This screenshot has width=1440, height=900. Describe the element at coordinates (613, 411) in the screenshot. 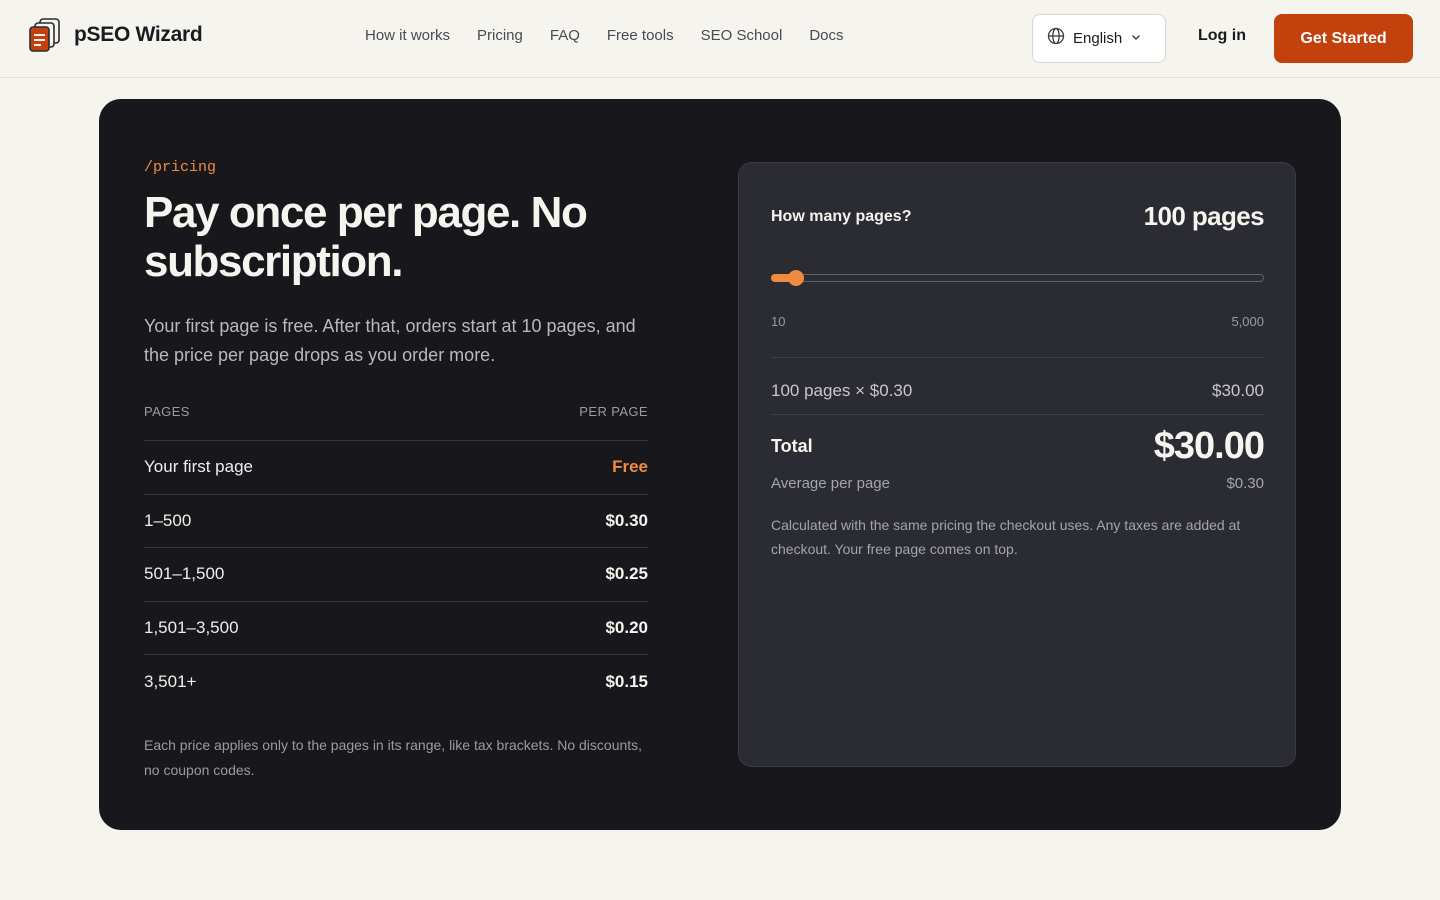

I see `column-header-per-page: PER PAGE` at that location.